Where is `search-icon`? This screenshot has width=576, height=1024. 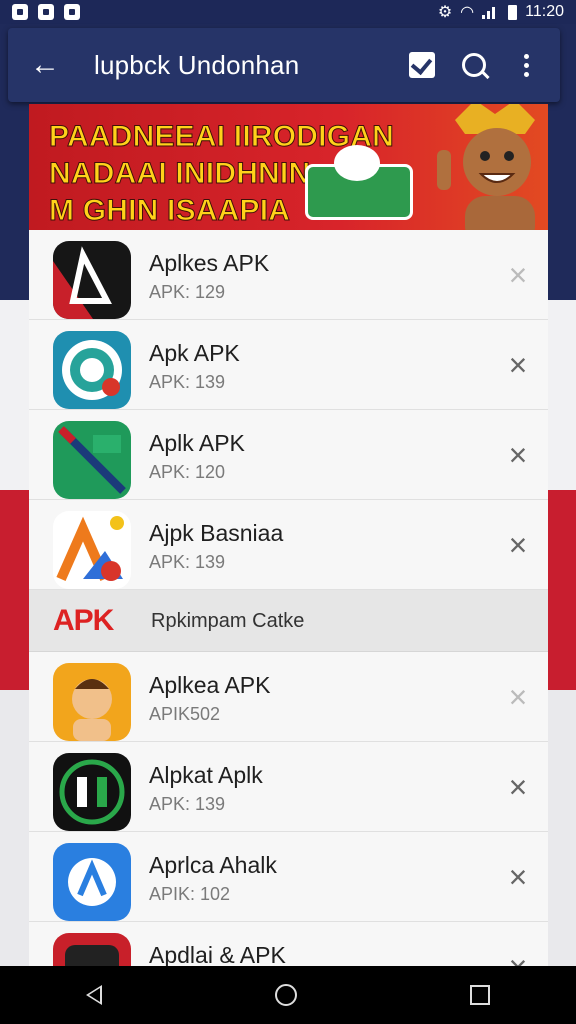
search-icon is located at coordinates (474, 65).